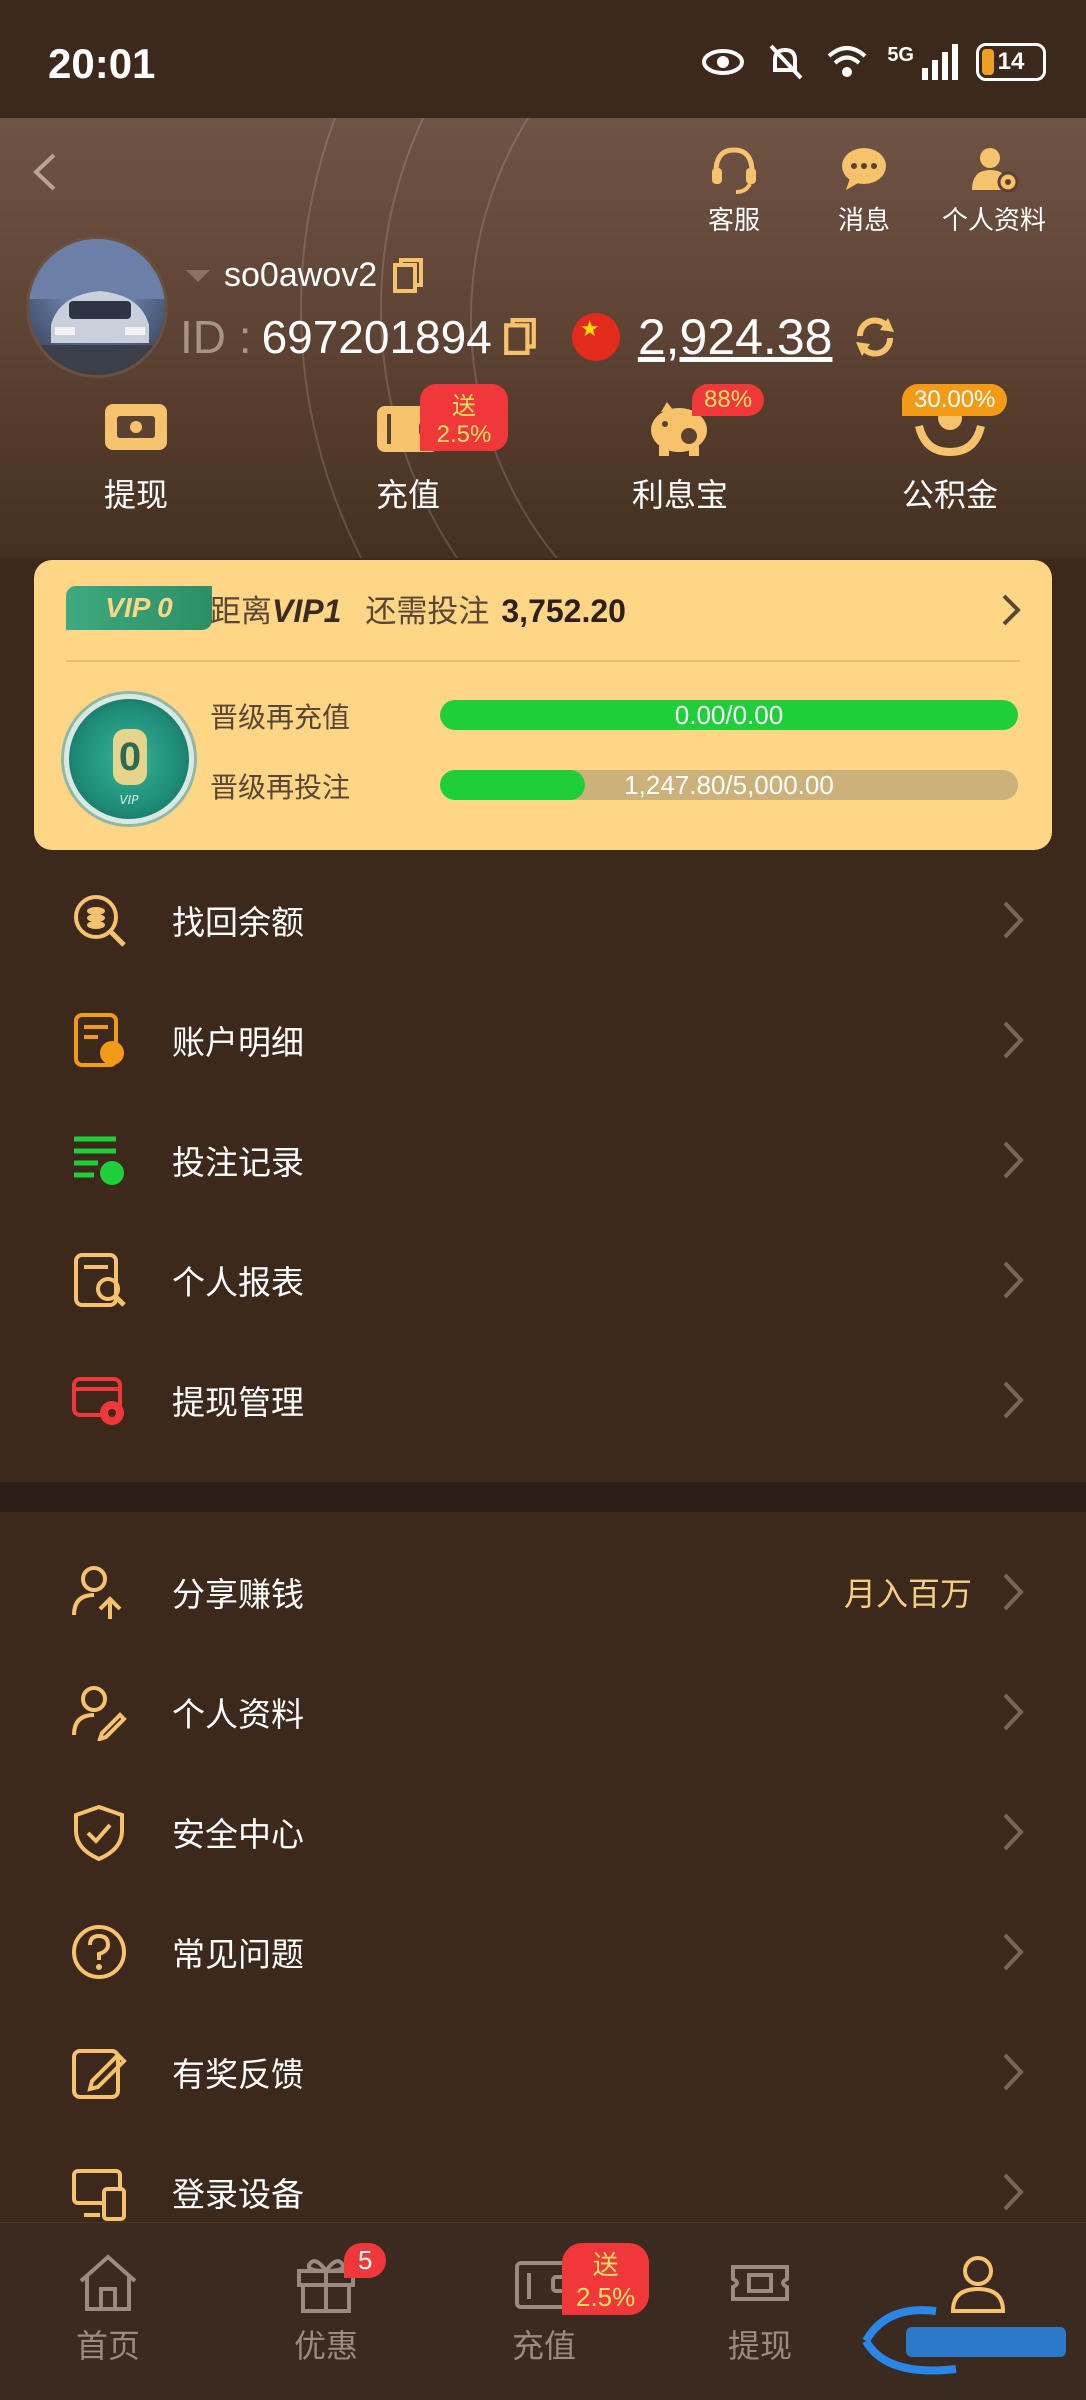 The width and height of the screenshot is (1086, 2400). I want to click on menu-label: 登录设备, so click(238, 2194).